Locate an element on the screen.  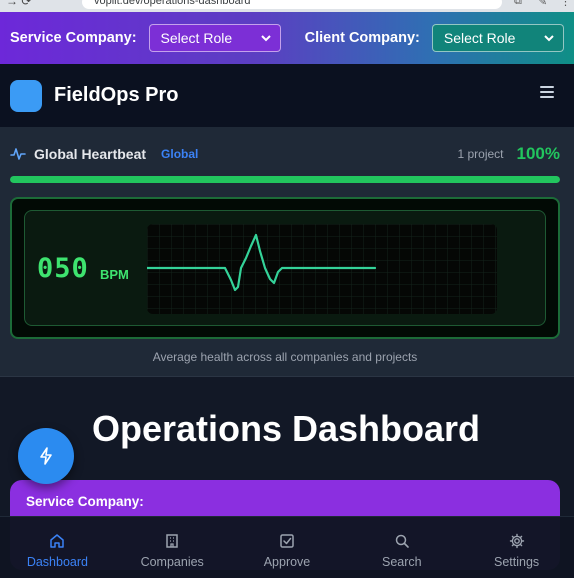
app-logo is located at coordinates (26, 95).